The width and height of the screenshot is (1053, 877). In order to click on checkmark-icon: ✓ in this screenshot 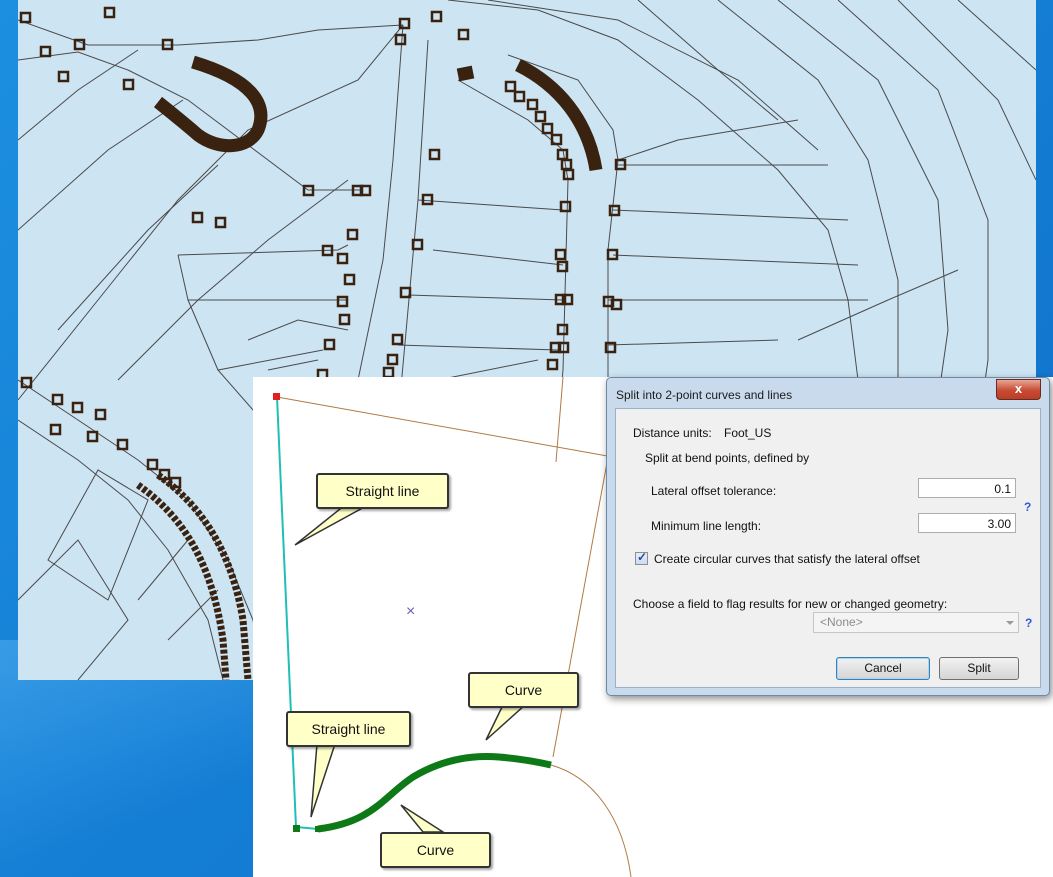, I will do `click(642, 557)`.